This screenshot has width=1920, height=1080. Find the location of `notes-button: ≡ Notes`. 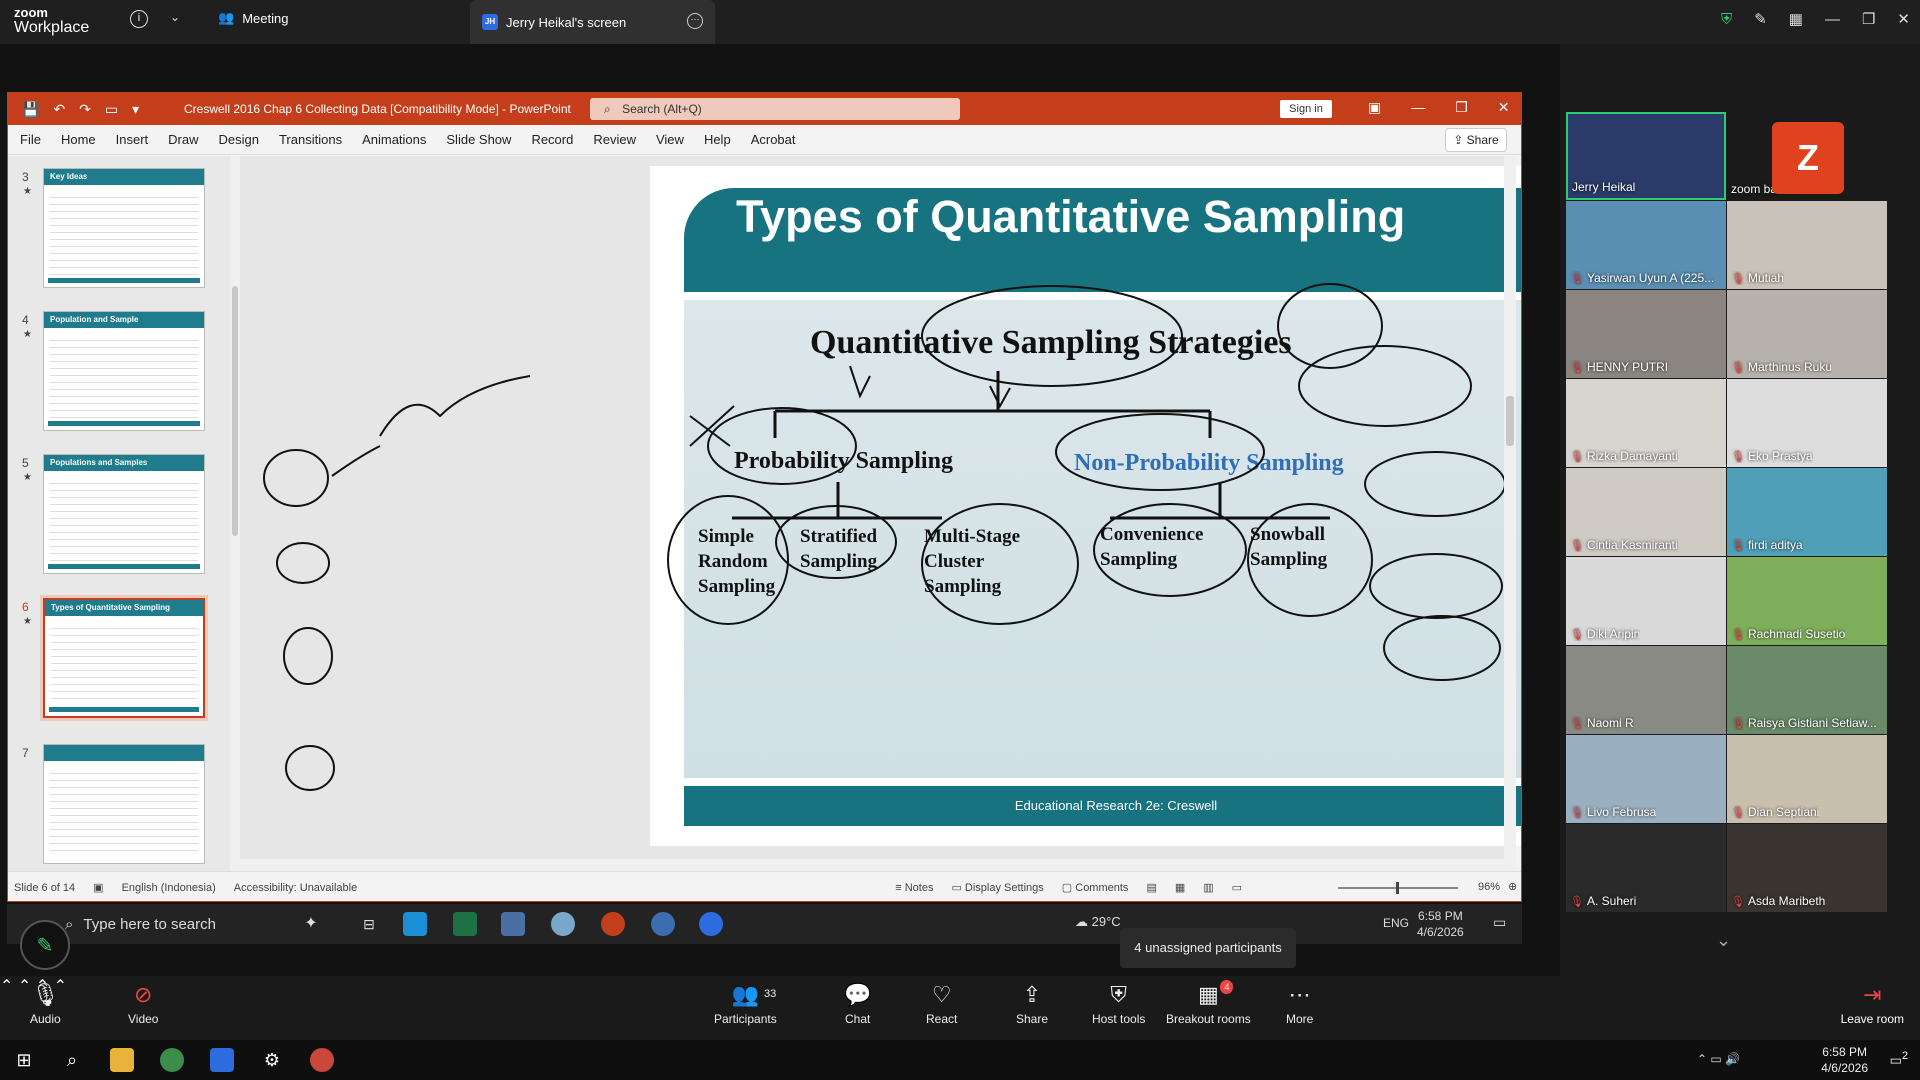

notes-button: ≡ Notes is located at coordinates (914, 888).